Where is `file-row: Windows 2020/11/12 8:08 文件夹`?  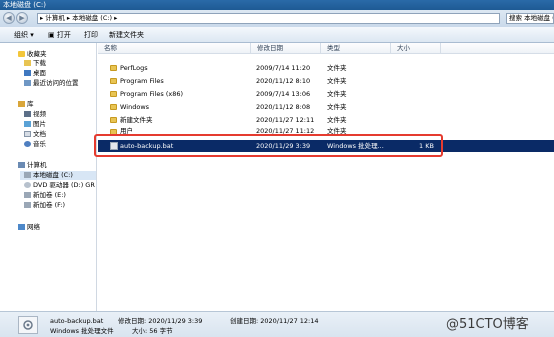
file-row: Windows 2020/11/12 8:08 文件夹 is located at coordinates (326, 107).